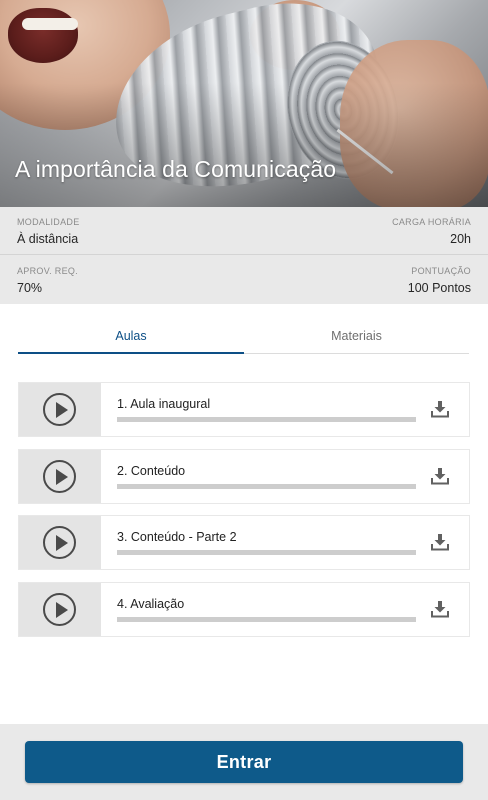  What do you see at coordinates (244, 231) in the screenshot?
I see `info-row: MODALIDADE À distância CARGA HORÁRIA 20h` at bounding box center [244, 231].